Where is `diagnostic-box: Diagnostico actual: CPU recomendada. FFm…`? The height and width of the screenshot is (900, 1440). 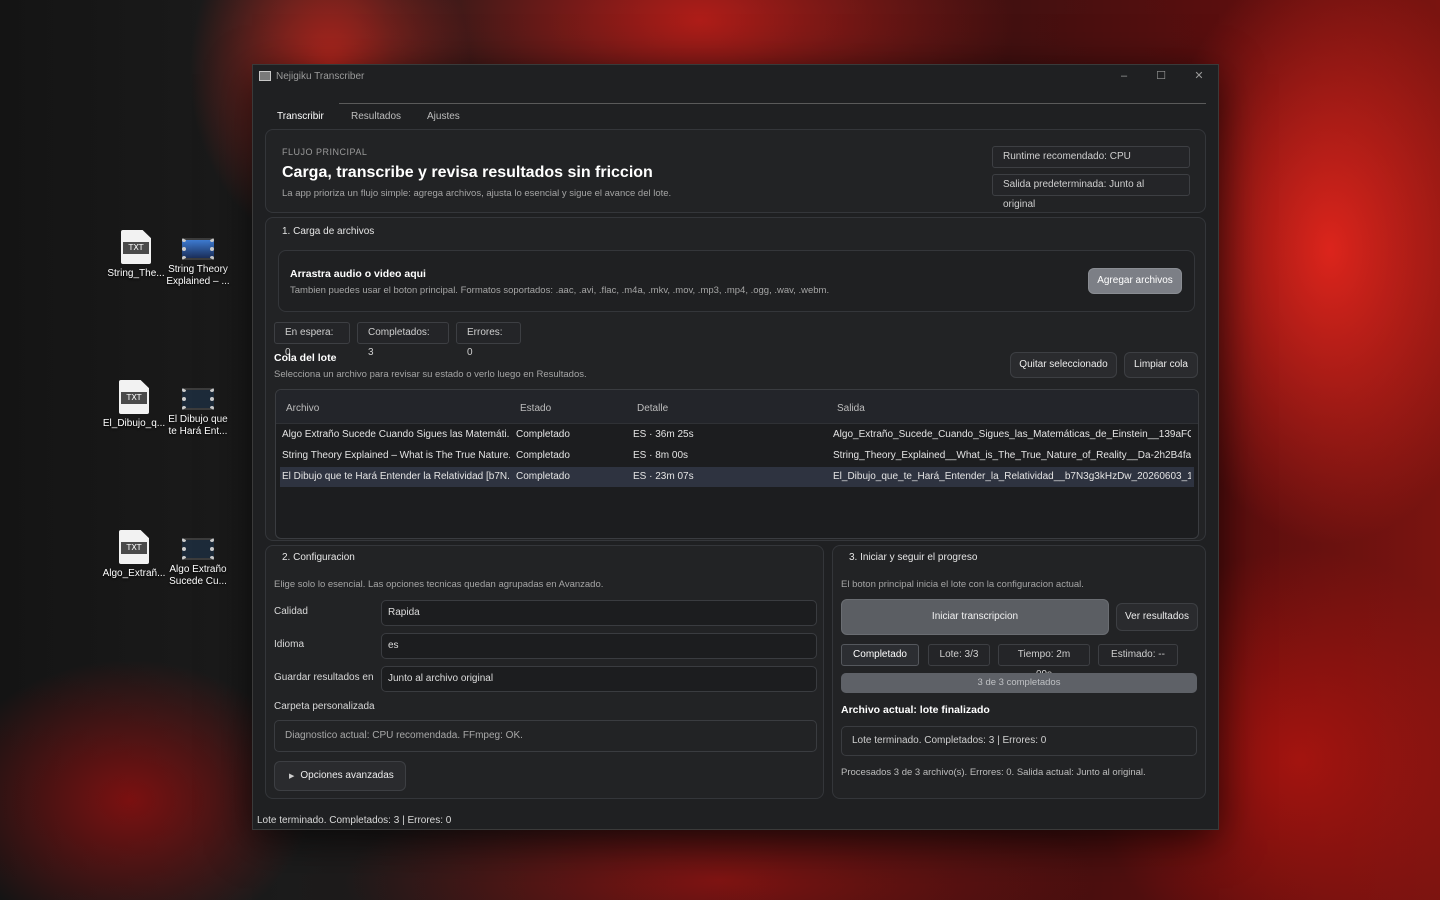 diagnostic-box: Diagnostico actual: CPU recomendada. FFm… is located at coordinates (545, 736).